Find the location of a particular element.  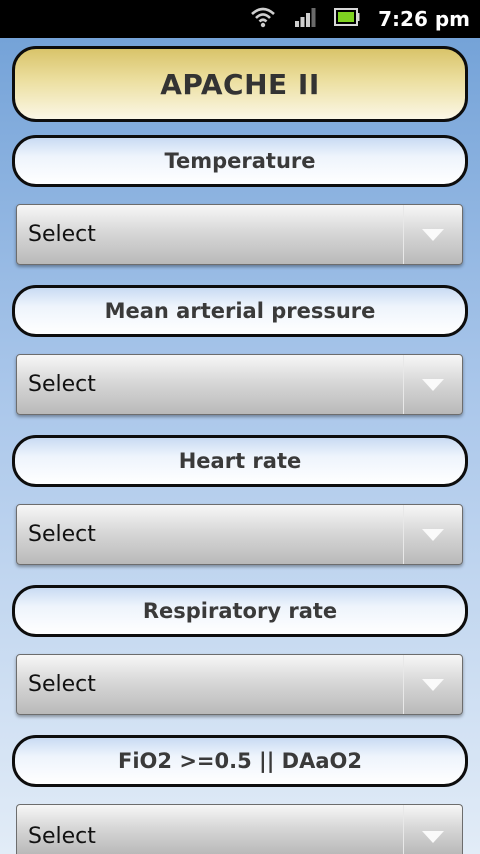

fio2-select: Select is located at coordinates (239, 829).